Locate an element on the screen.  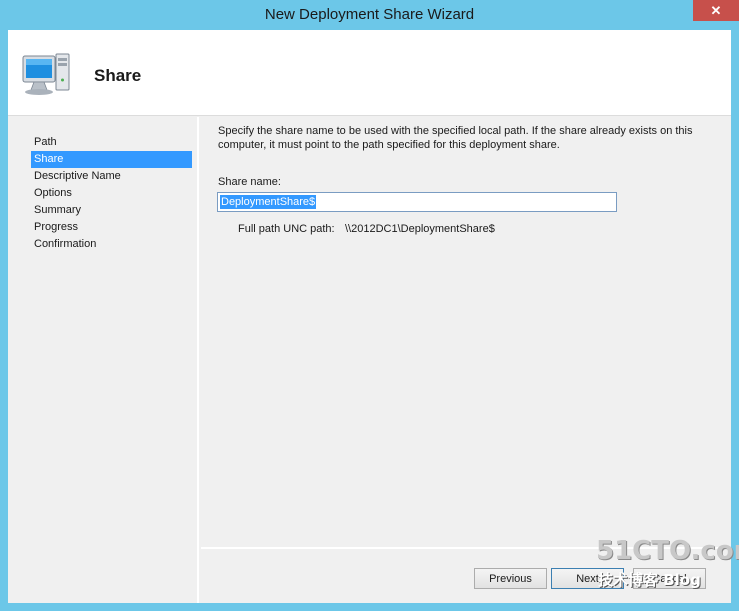
close-icon: ✕ is located at coordinates (716, 10).